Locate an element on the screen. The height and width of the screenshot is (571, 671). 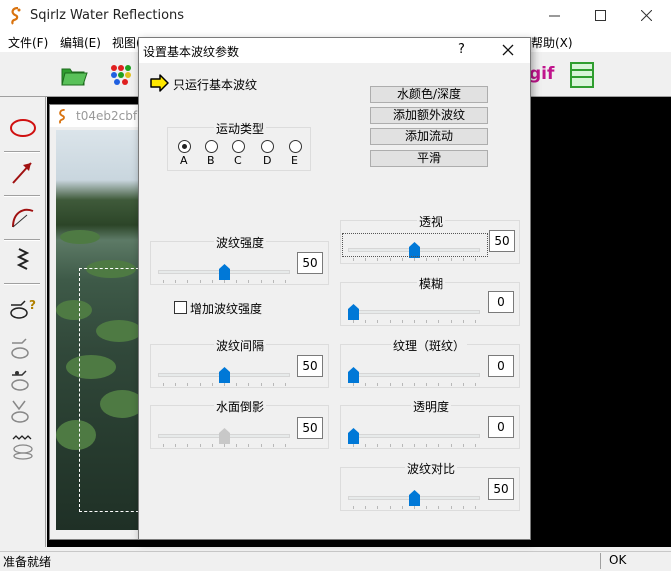
menu-help: 帮助(X) is located at coordinates (552, 42).